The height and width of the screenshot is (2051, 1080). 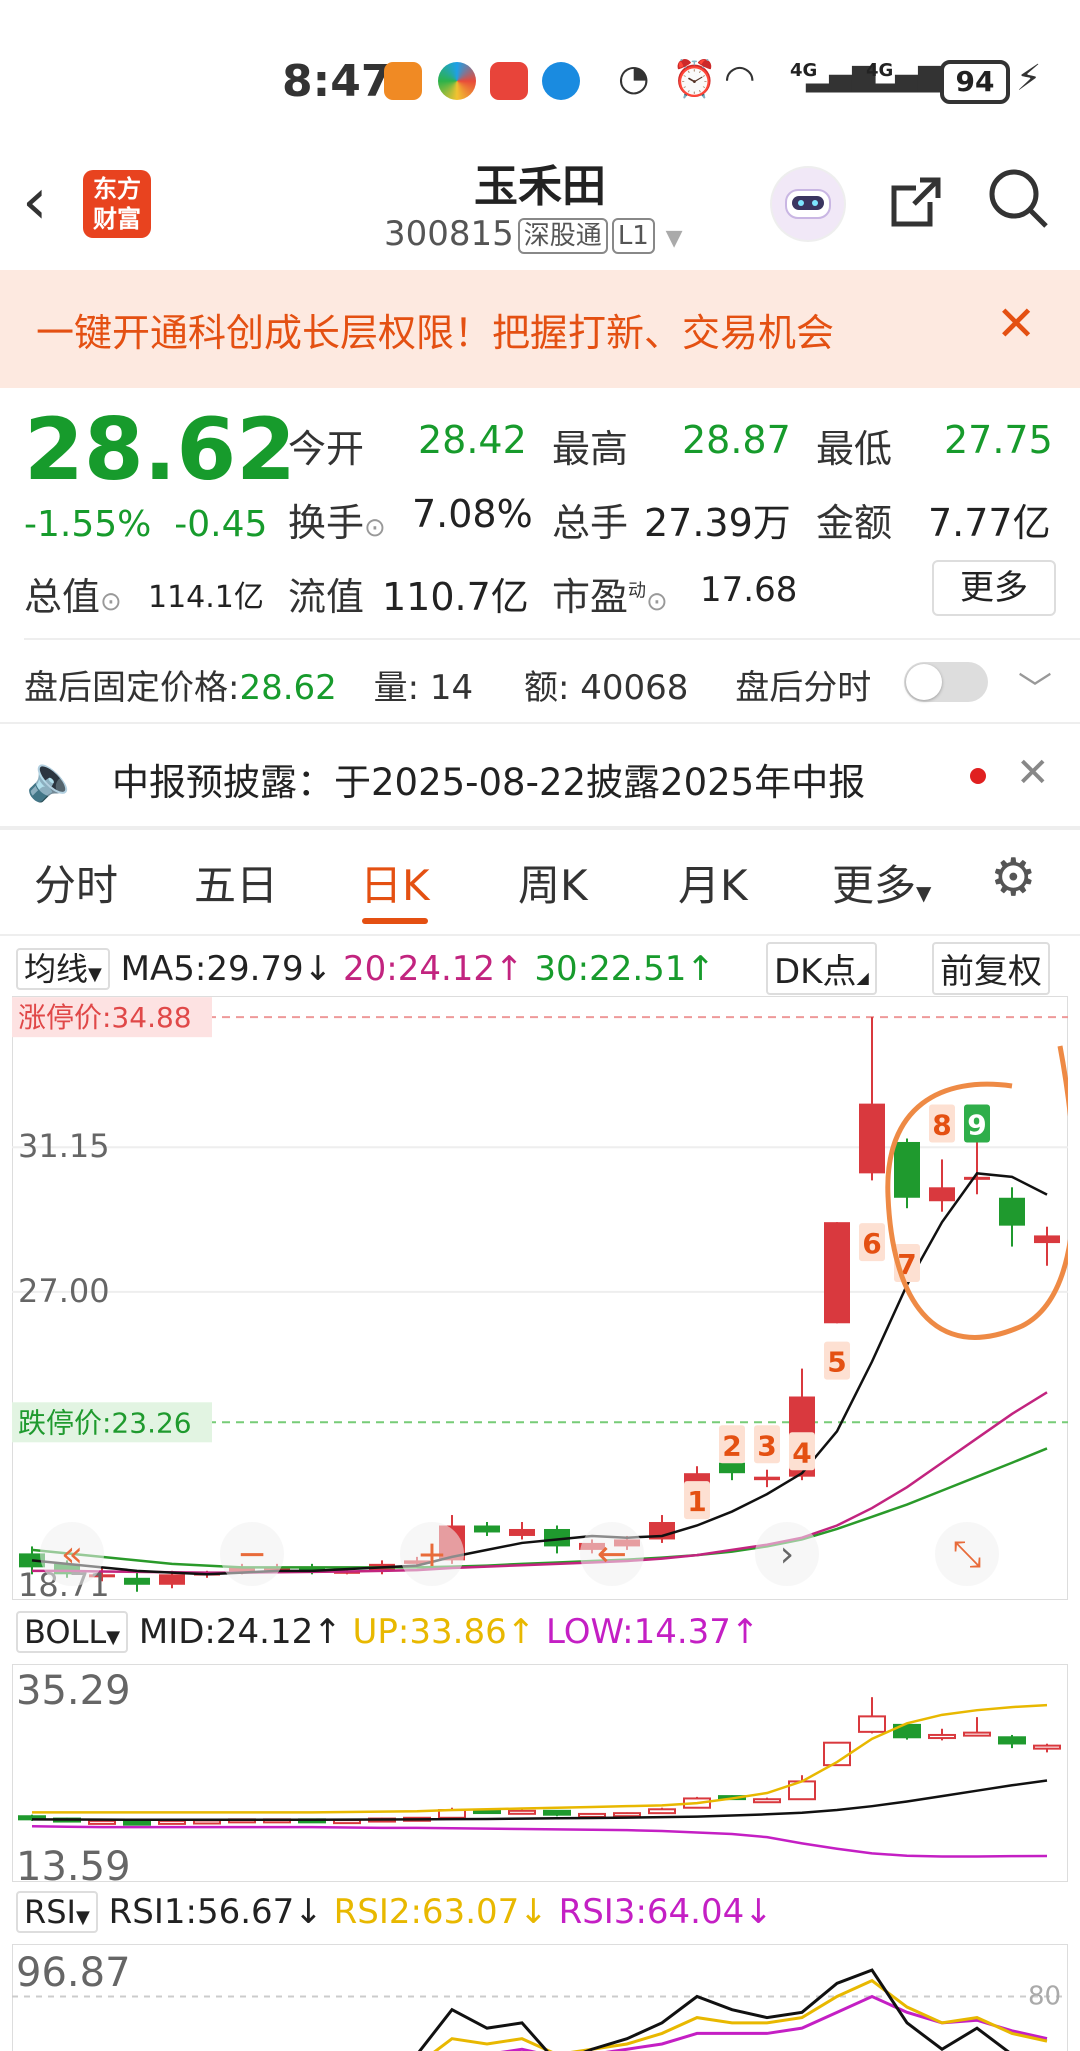 What do you see at coordinates (435, 329) in the screenshot?
I see `promo-banner-text: 一键开通科创成长层权限！把握打新、交易机会` at bounding box center [435, 329].